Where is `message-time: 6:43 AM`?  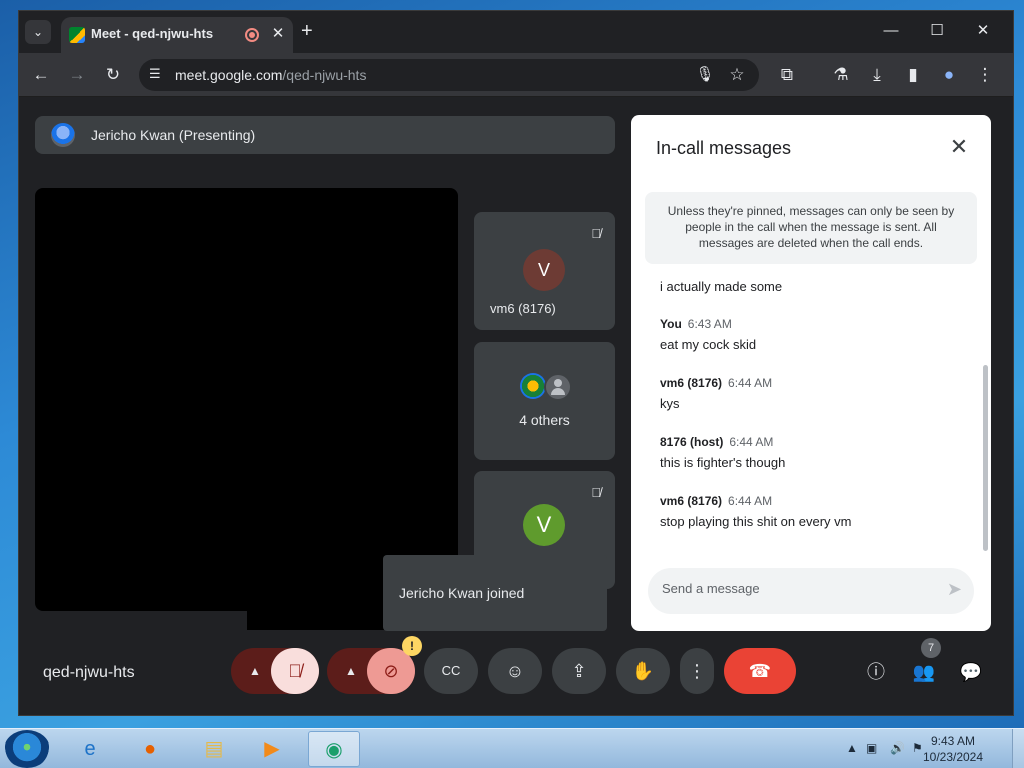
message-time: 6:43 AM is located at coordinates (709, 324).